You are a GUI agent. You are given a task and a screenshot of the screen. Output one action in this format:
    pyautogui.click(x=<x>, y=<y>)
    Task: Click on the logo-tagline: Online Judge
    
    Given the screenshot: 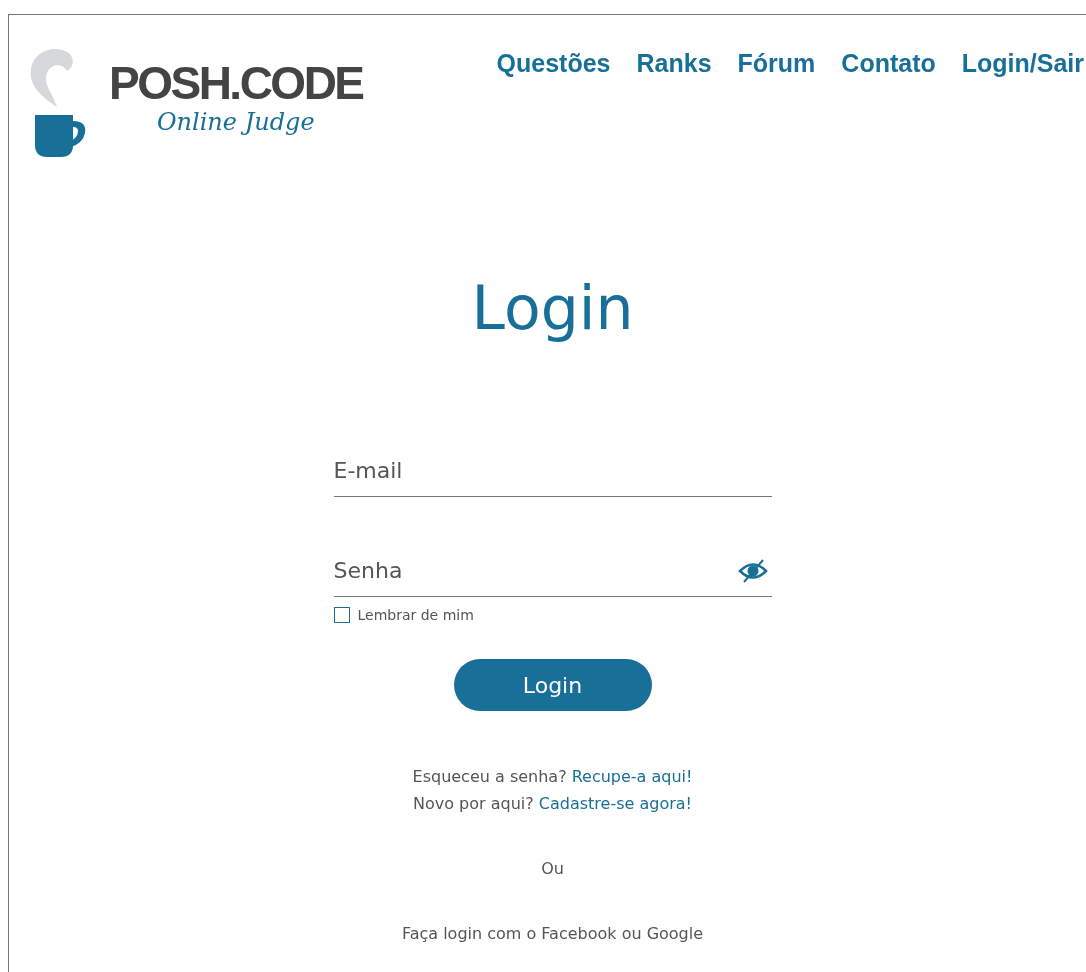 What is the action you would take?
    pyautogui.click(x=235, y=122)
    